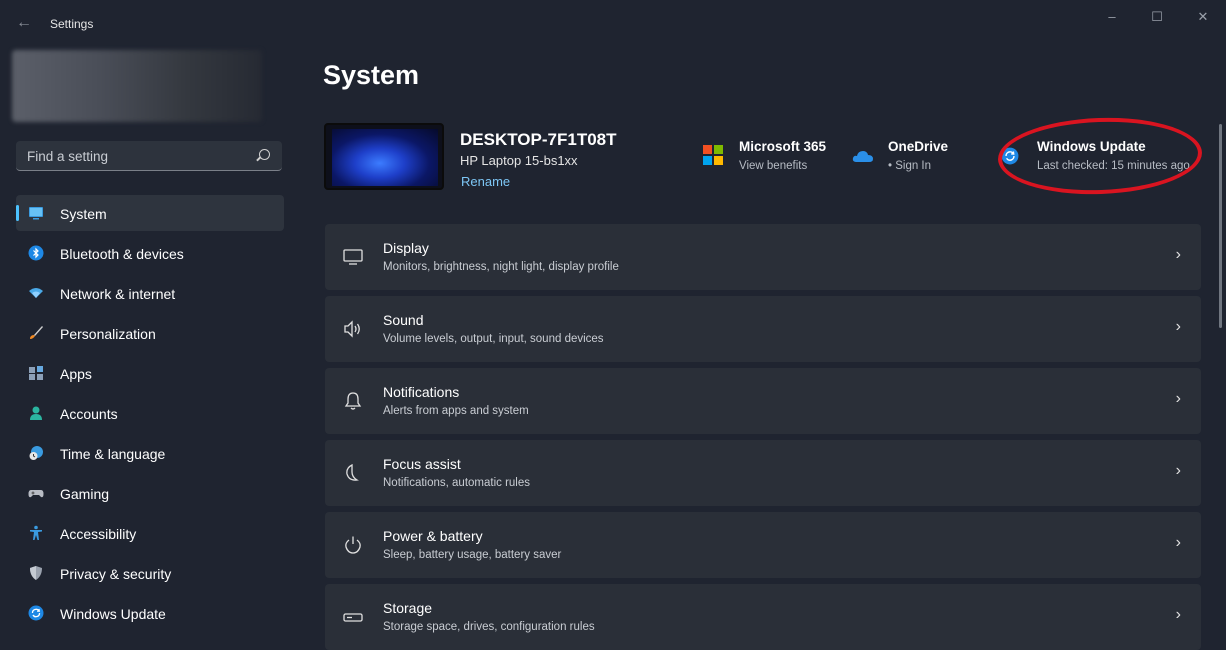  What do you see at coordinates (83, 214) in the screenshot?
I see `sidebar-item-label: System` at bounding box center [83, 214].